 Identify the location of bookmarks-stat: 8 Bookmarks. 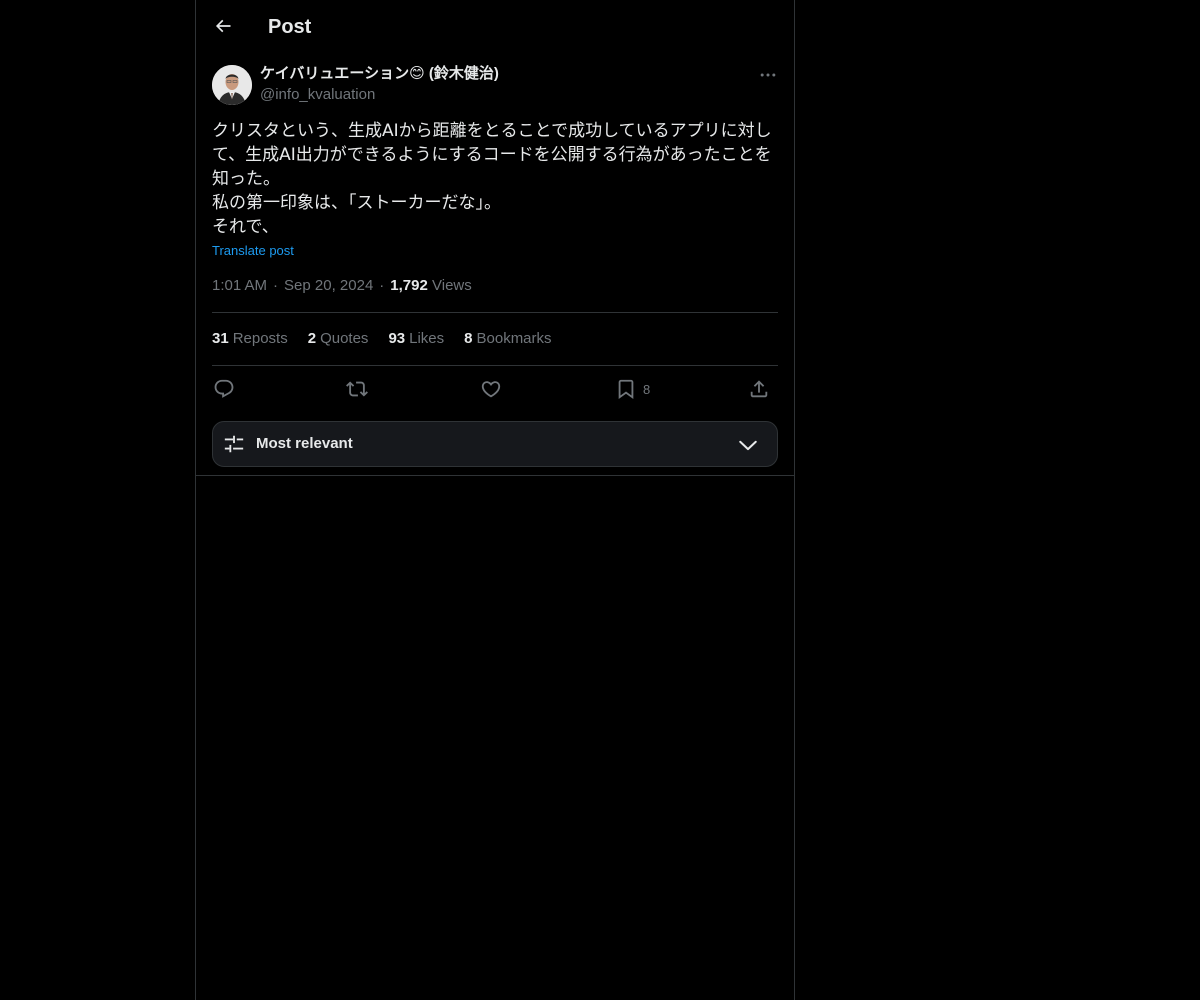
(507, 339).